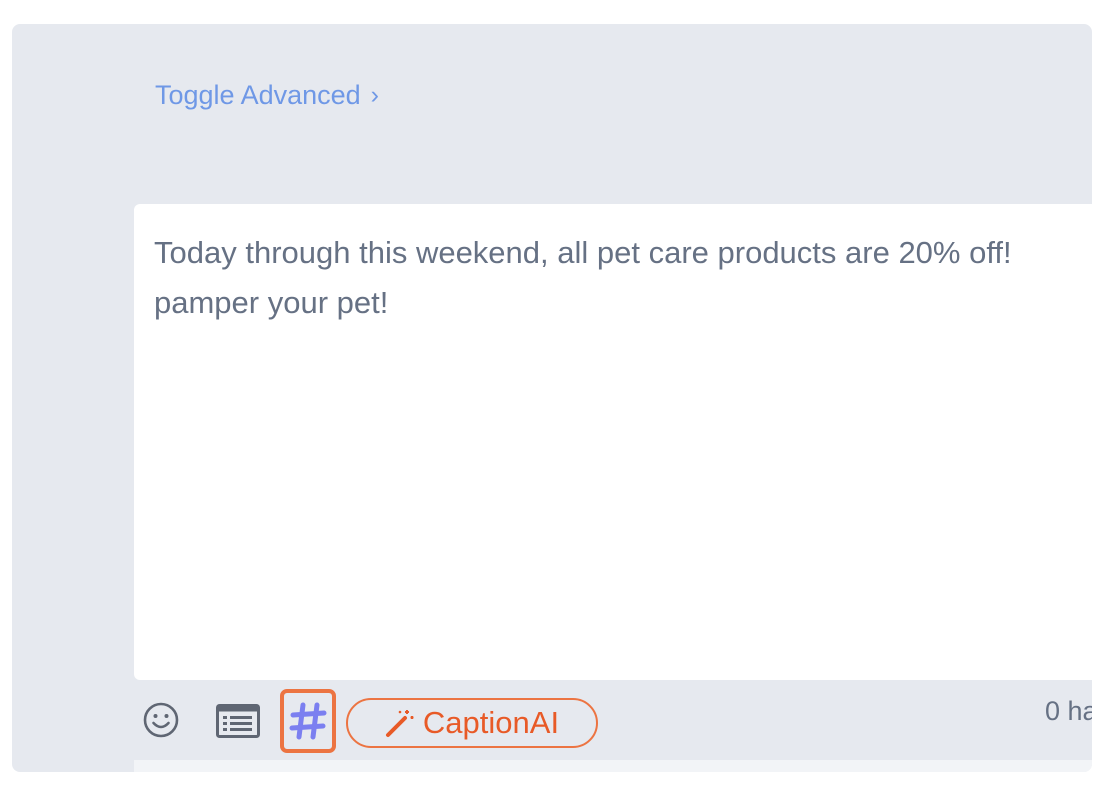 The height and width of the screenshot is (788, 1112). I want to click on template-button, so click(238, 721).